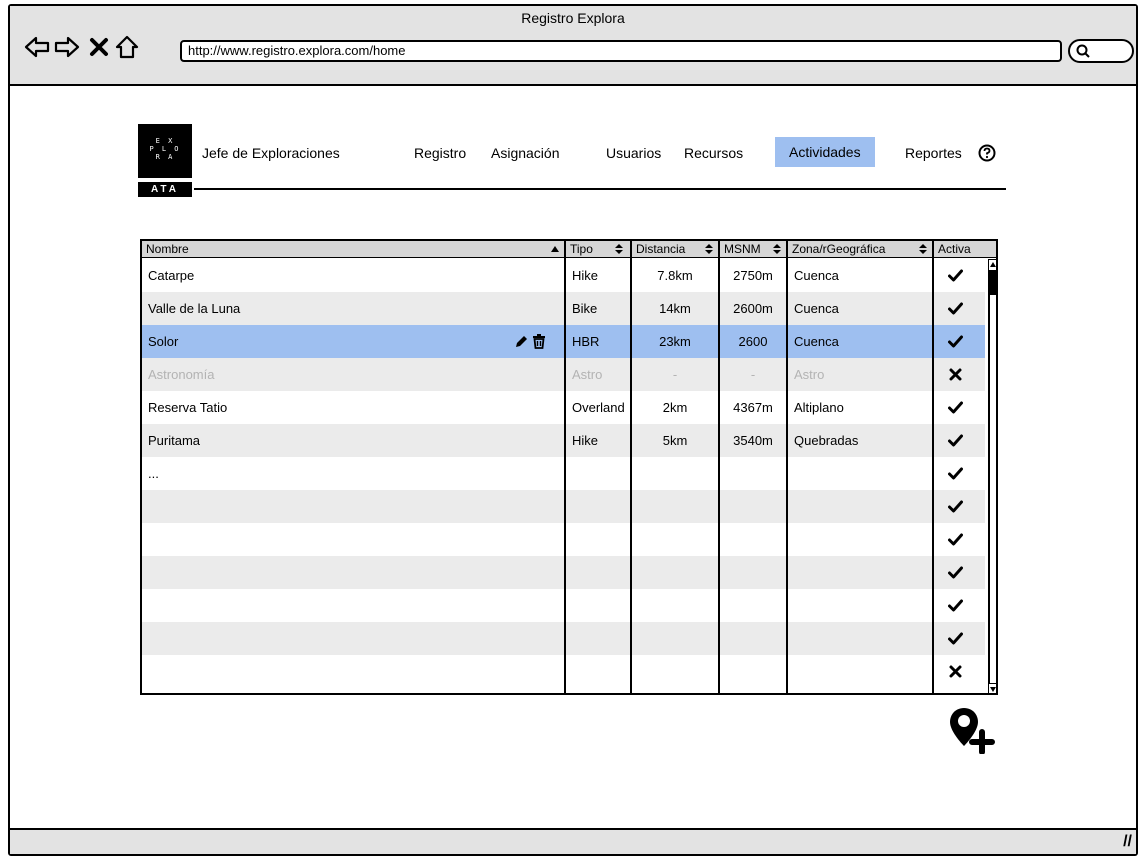 The height and width of the screenshot is (857, 1140). I want to click on menu-item-reportes: Reportes, so click(933, 153).